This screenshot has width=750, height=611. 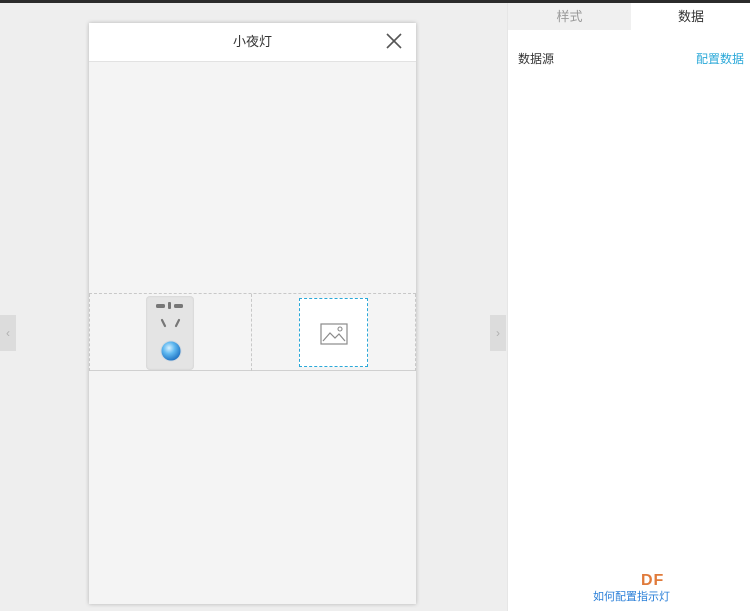 What do you see at coordinates (536, 59) in the screenshot?
I see `datasource-label: 数据源` at bounding box center [536, 59].